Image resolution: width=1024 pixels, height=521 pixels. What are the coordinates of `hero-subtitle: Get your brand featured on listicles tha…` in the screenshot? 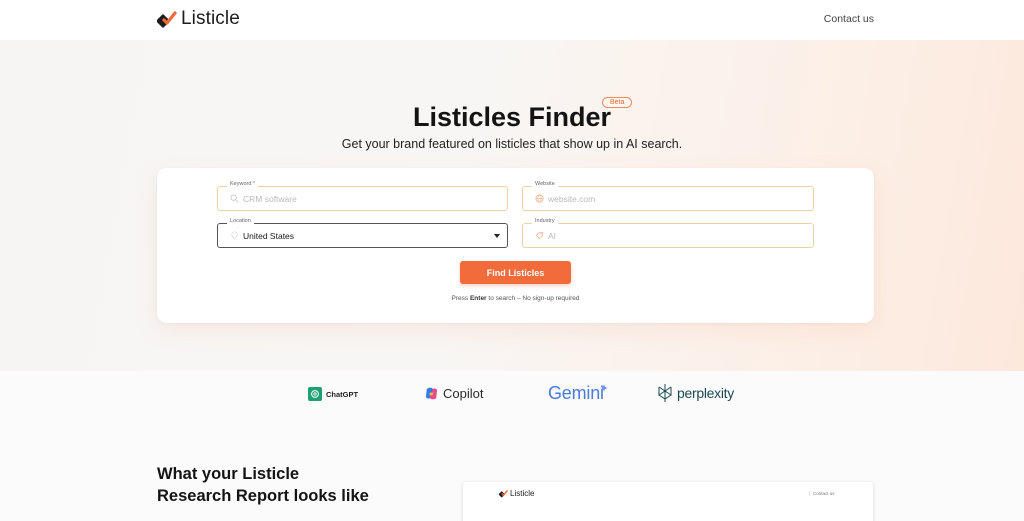 It's located at (512, 144).